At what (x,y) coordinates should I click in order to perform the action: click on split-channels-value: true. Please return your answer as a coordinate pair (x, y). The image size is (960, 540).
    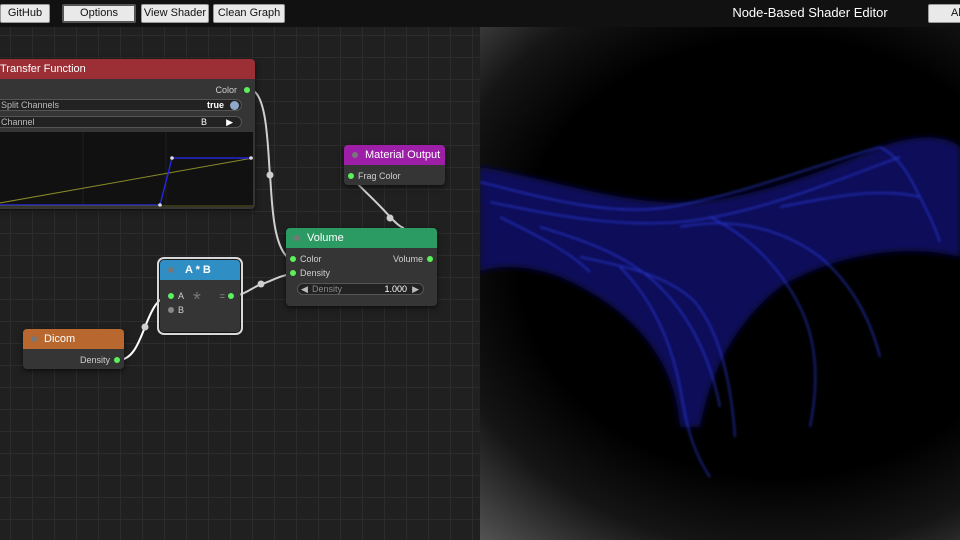
    Looking at the image, I should click on (215, 105).